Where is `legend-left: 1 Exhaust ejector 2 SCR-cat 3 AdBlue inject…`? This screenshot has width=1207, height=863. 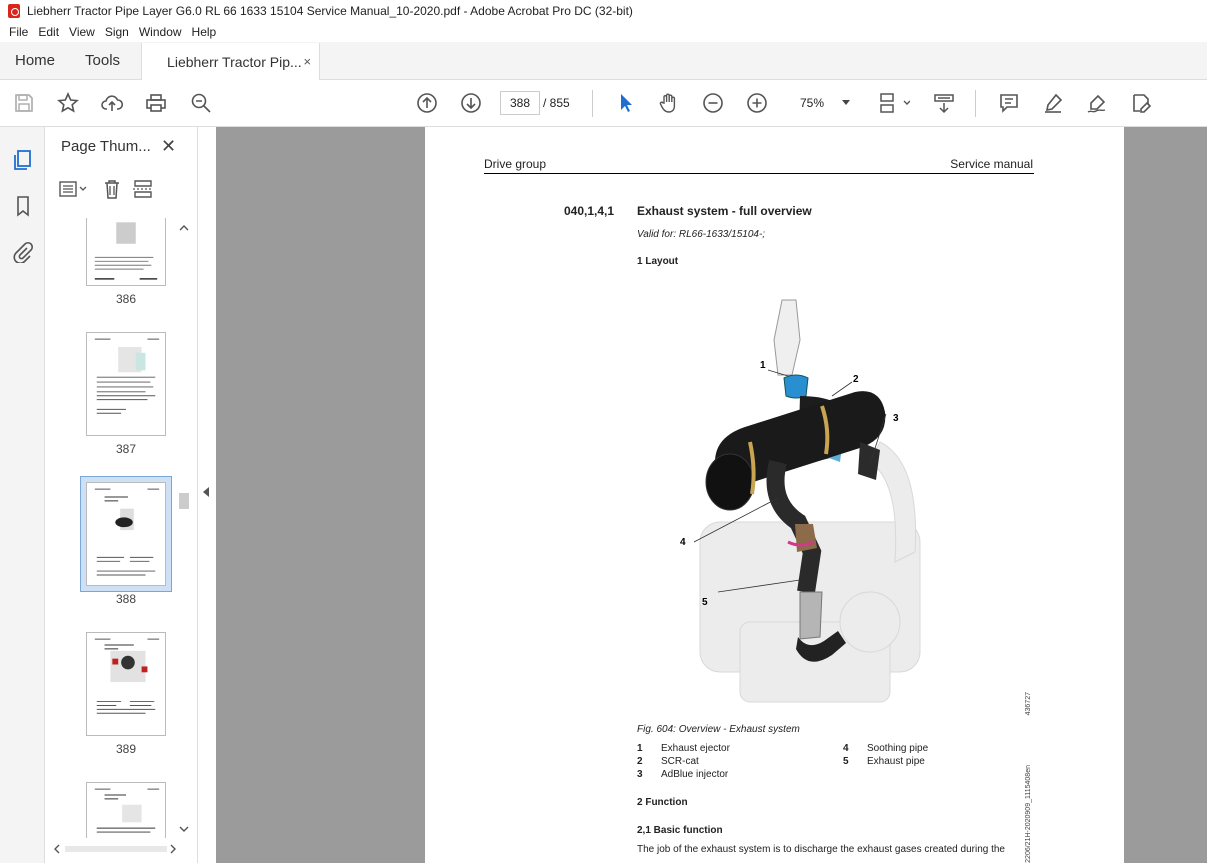
legend-left: 1 Exhaust ejector 2 SCR-cat 3 AdBlue inject… is located at coordinates (683, 761).